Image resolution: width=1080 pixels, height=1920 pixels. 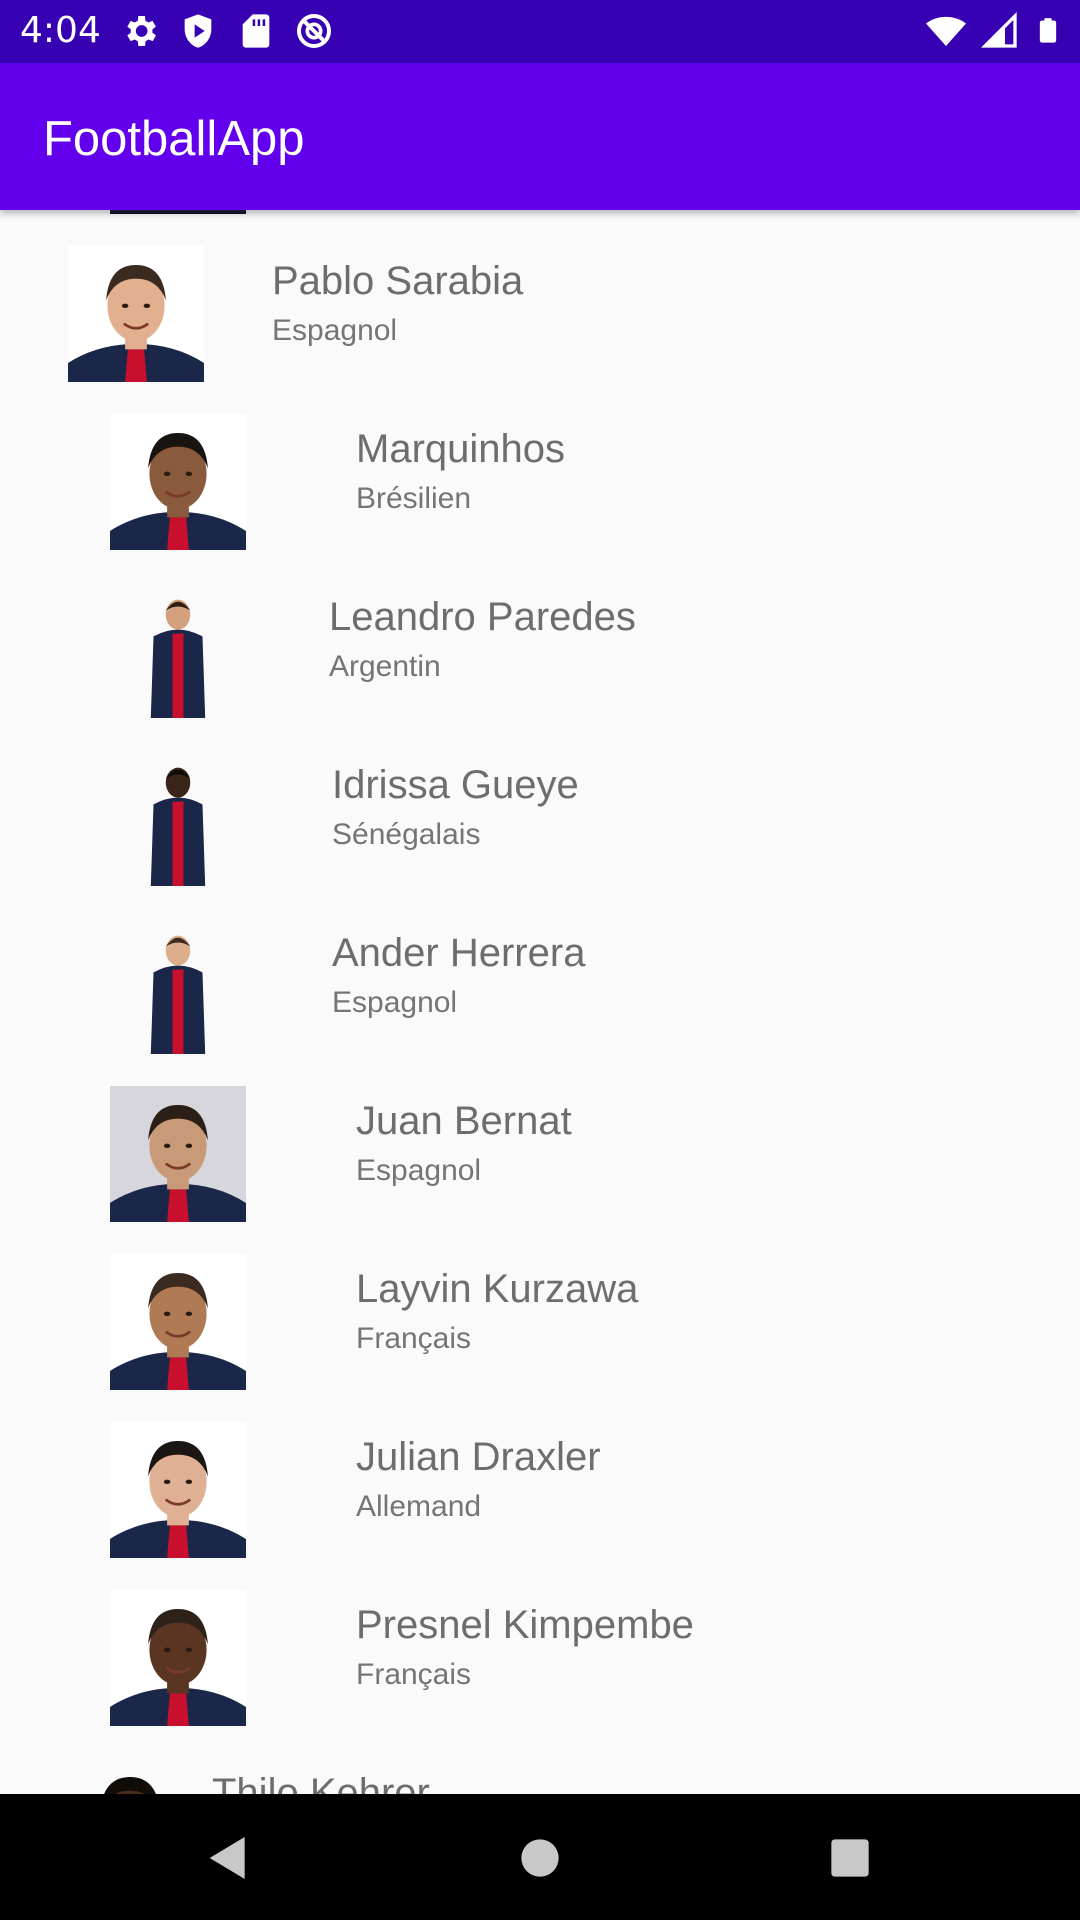 What do you see at coordinates (482, 617) in the screenshot?
I see `player-name: Leandro Paredes` at bounding box center [482, 617].